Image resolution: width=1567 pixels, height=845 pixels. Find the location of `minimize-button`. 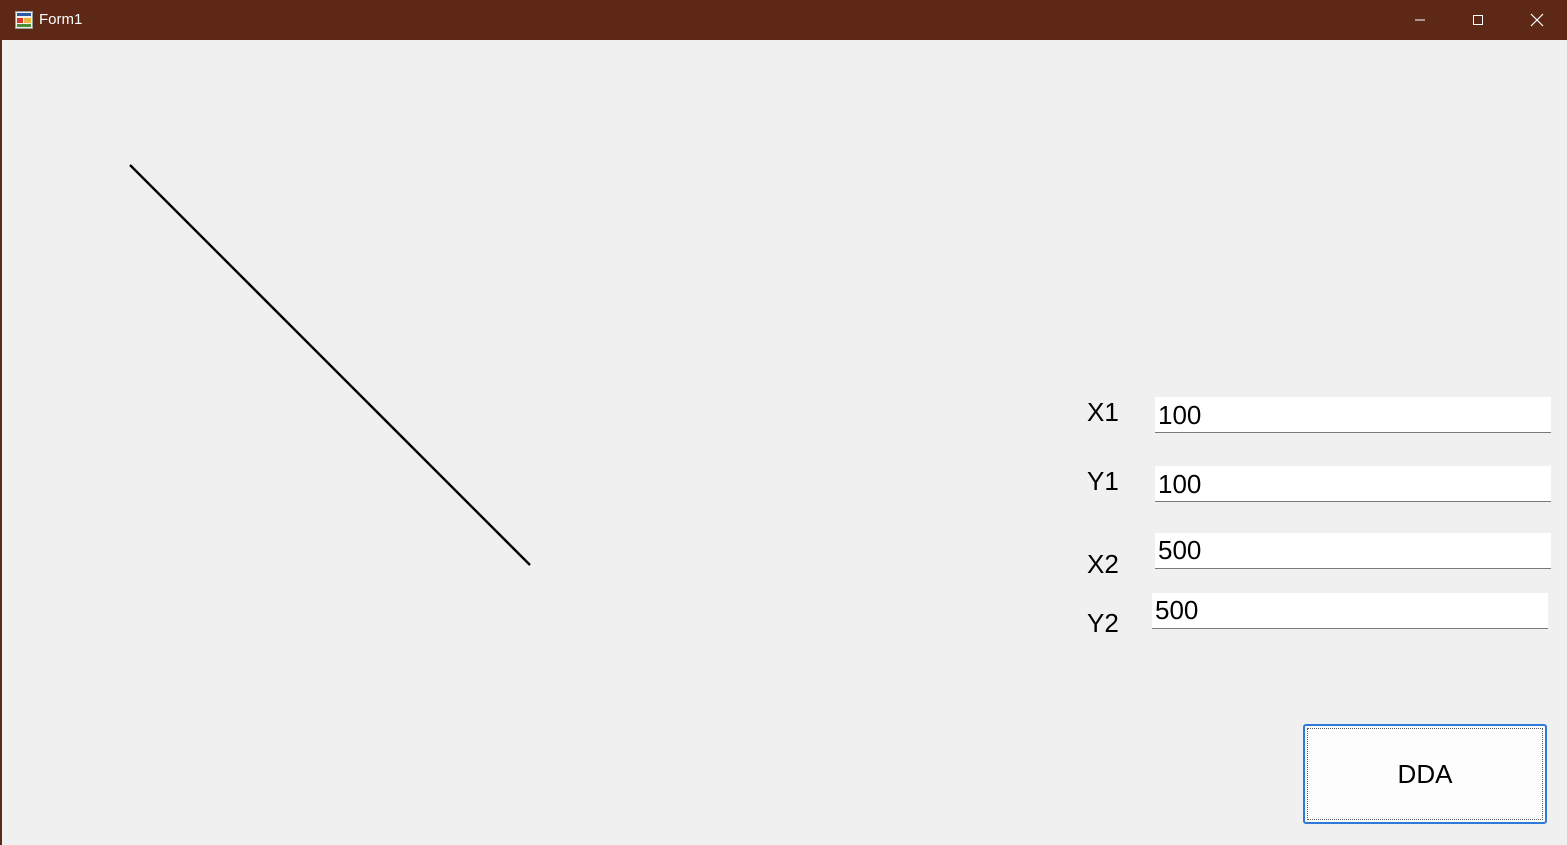

minimize-button is located at coordinates (1420, 20).